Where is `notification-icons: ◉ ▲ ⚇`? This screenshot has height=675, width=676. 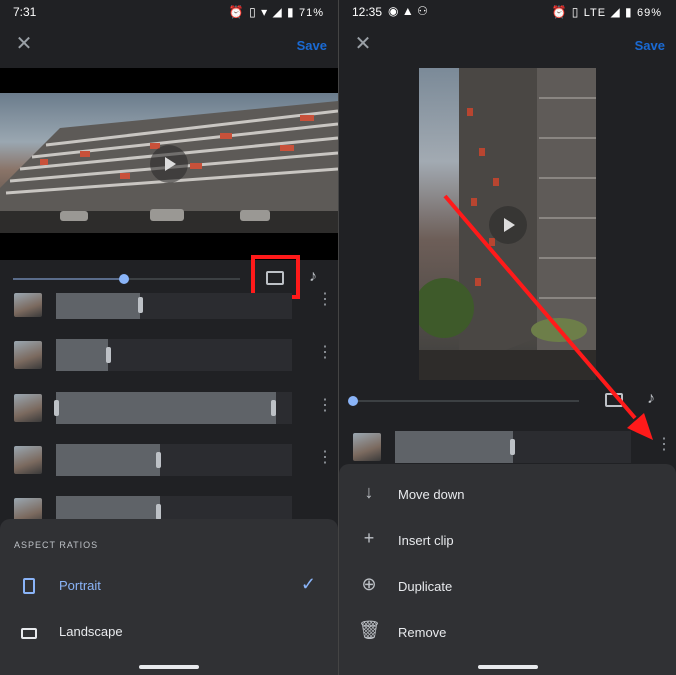 notification-icons: ◉ ▲ ⚇ is located at coordinates (408, 11).